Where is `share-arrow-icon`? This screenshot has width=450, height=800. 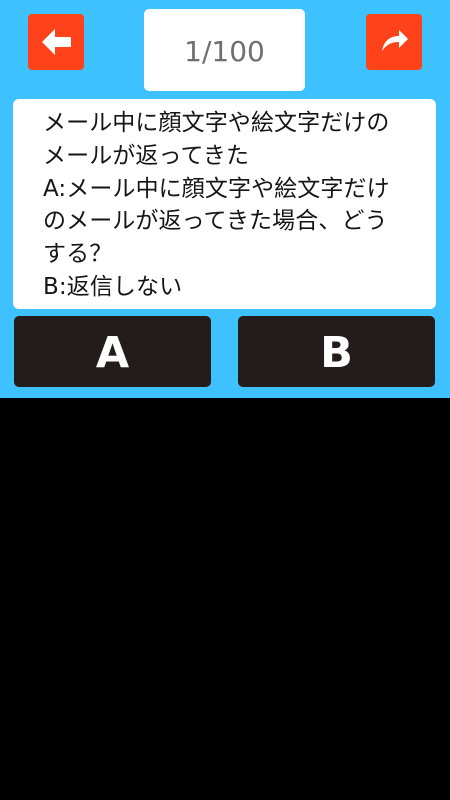 share-arrow-icon is located at coordinates (394, 42).